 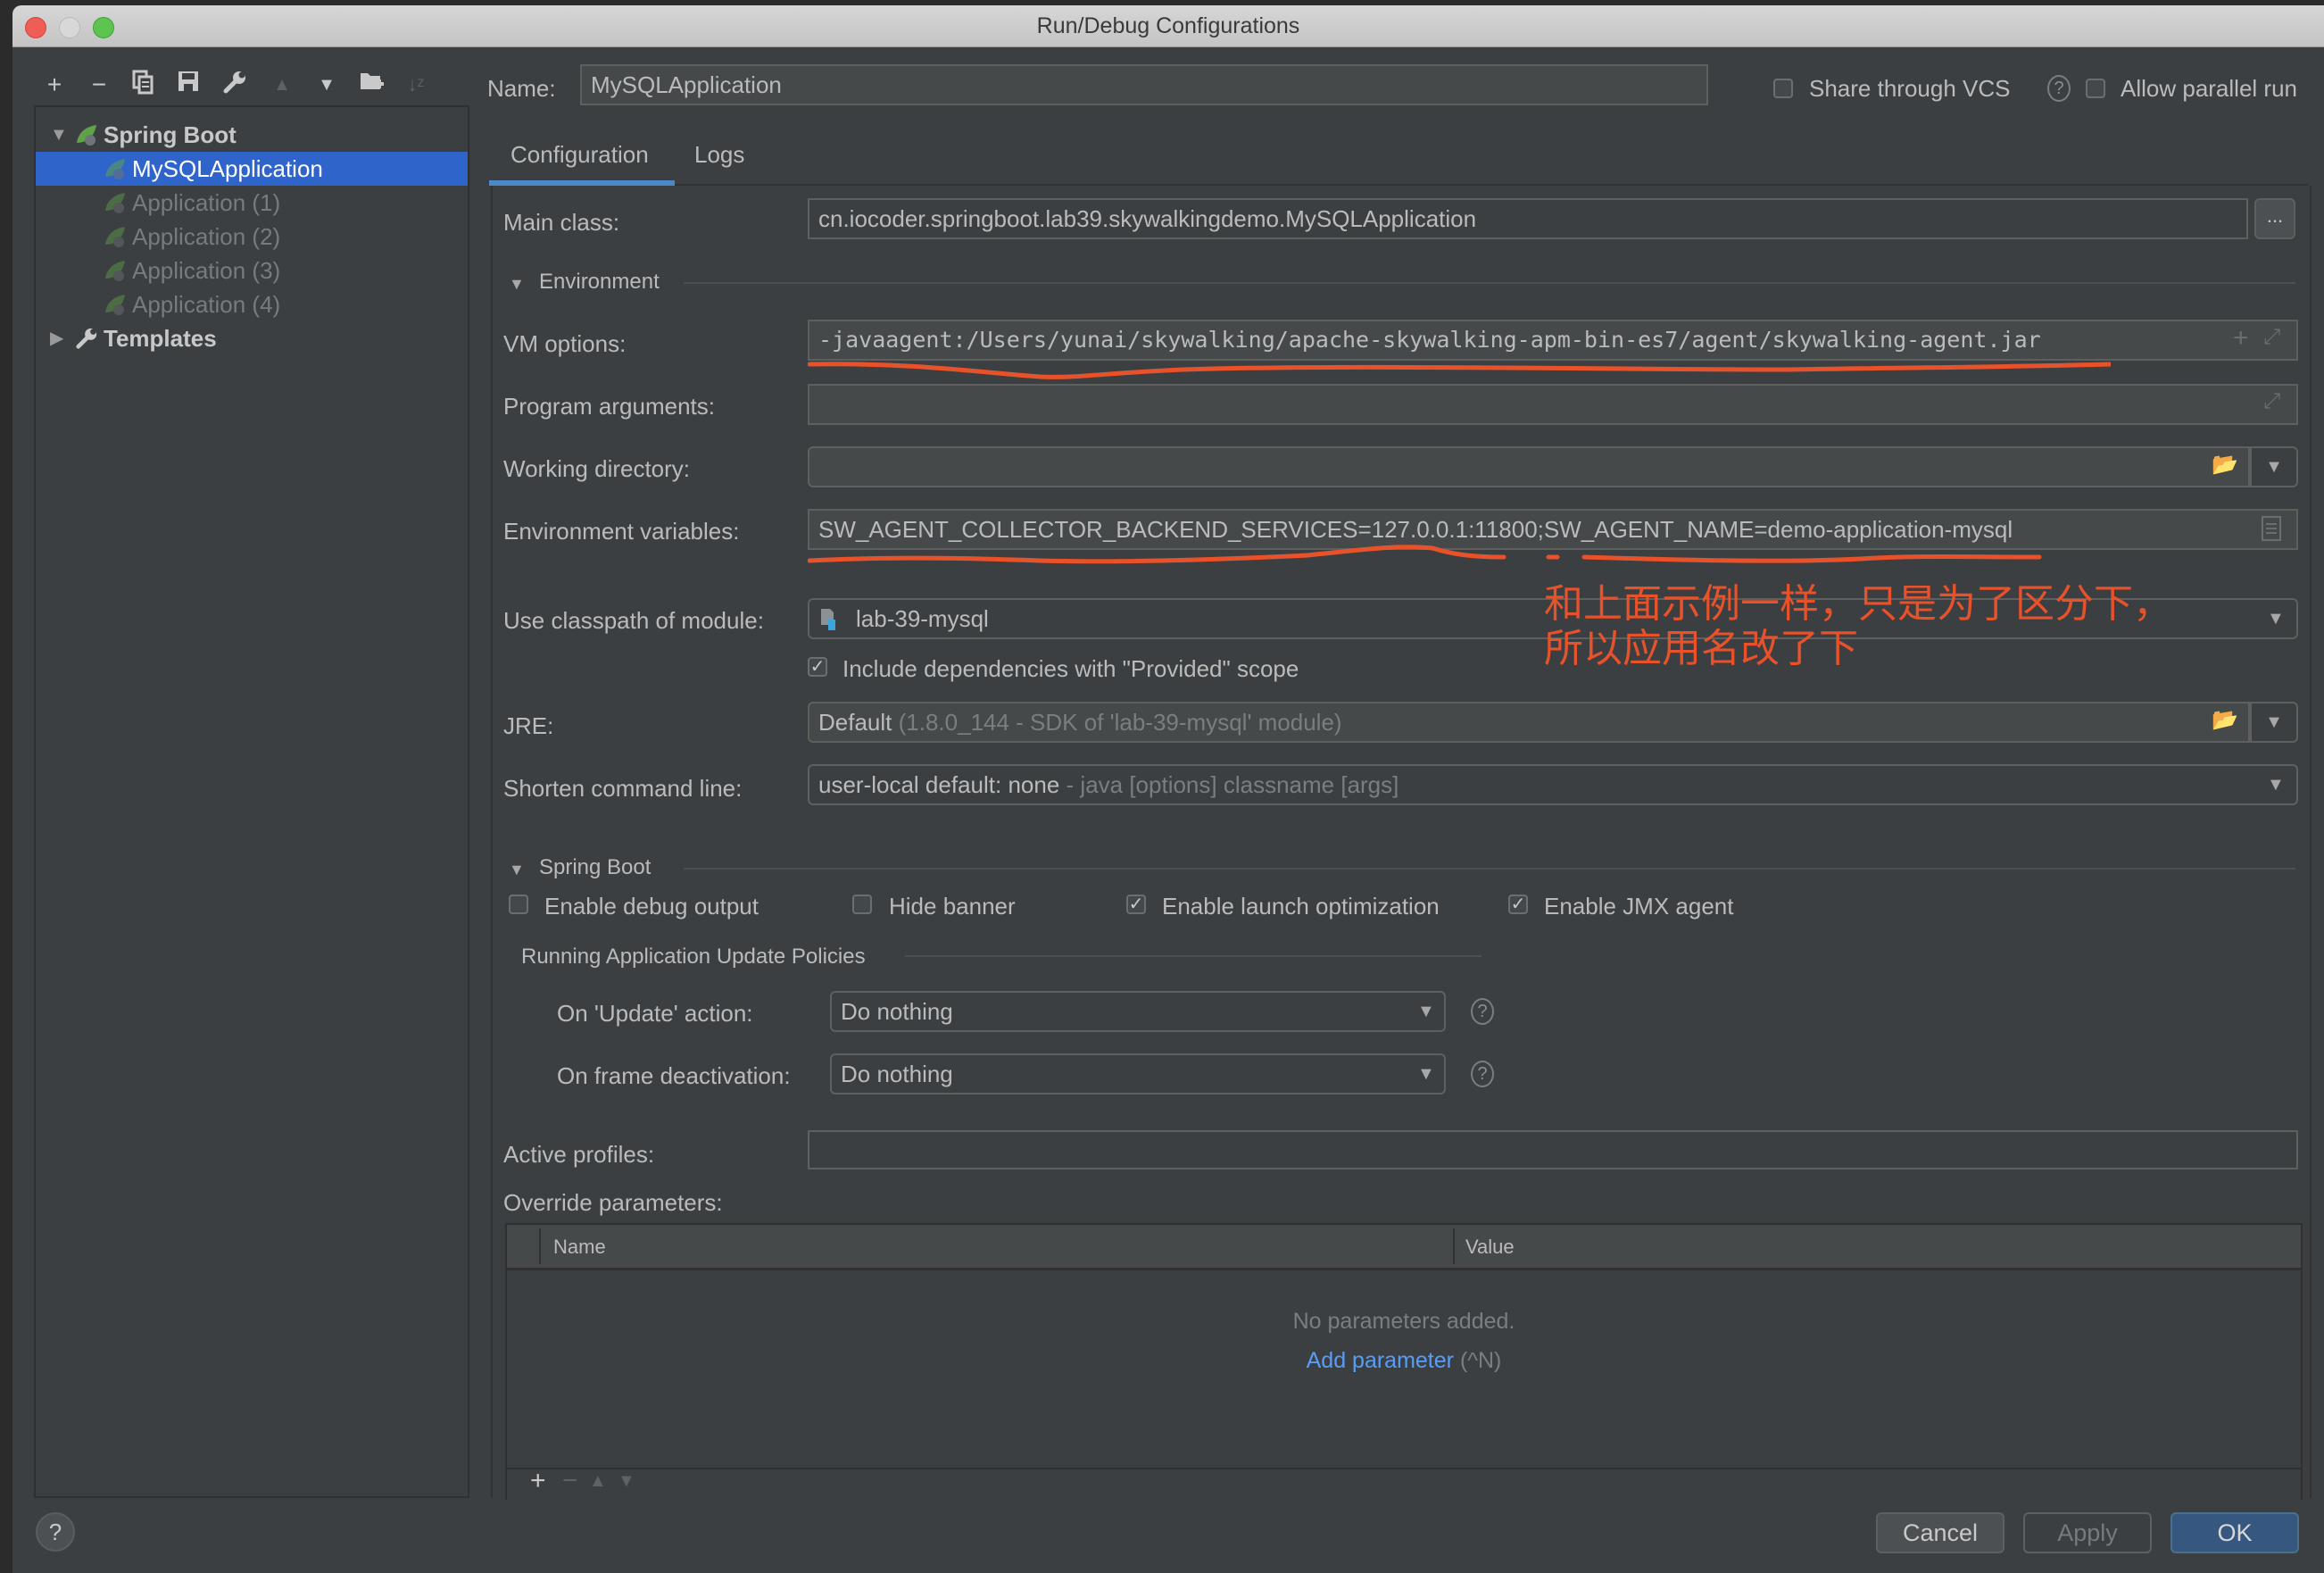 What do you see at coordinates (1454, 1246) in the screenshot?
I see `column-divider` at bounding box center [1454, 1246].